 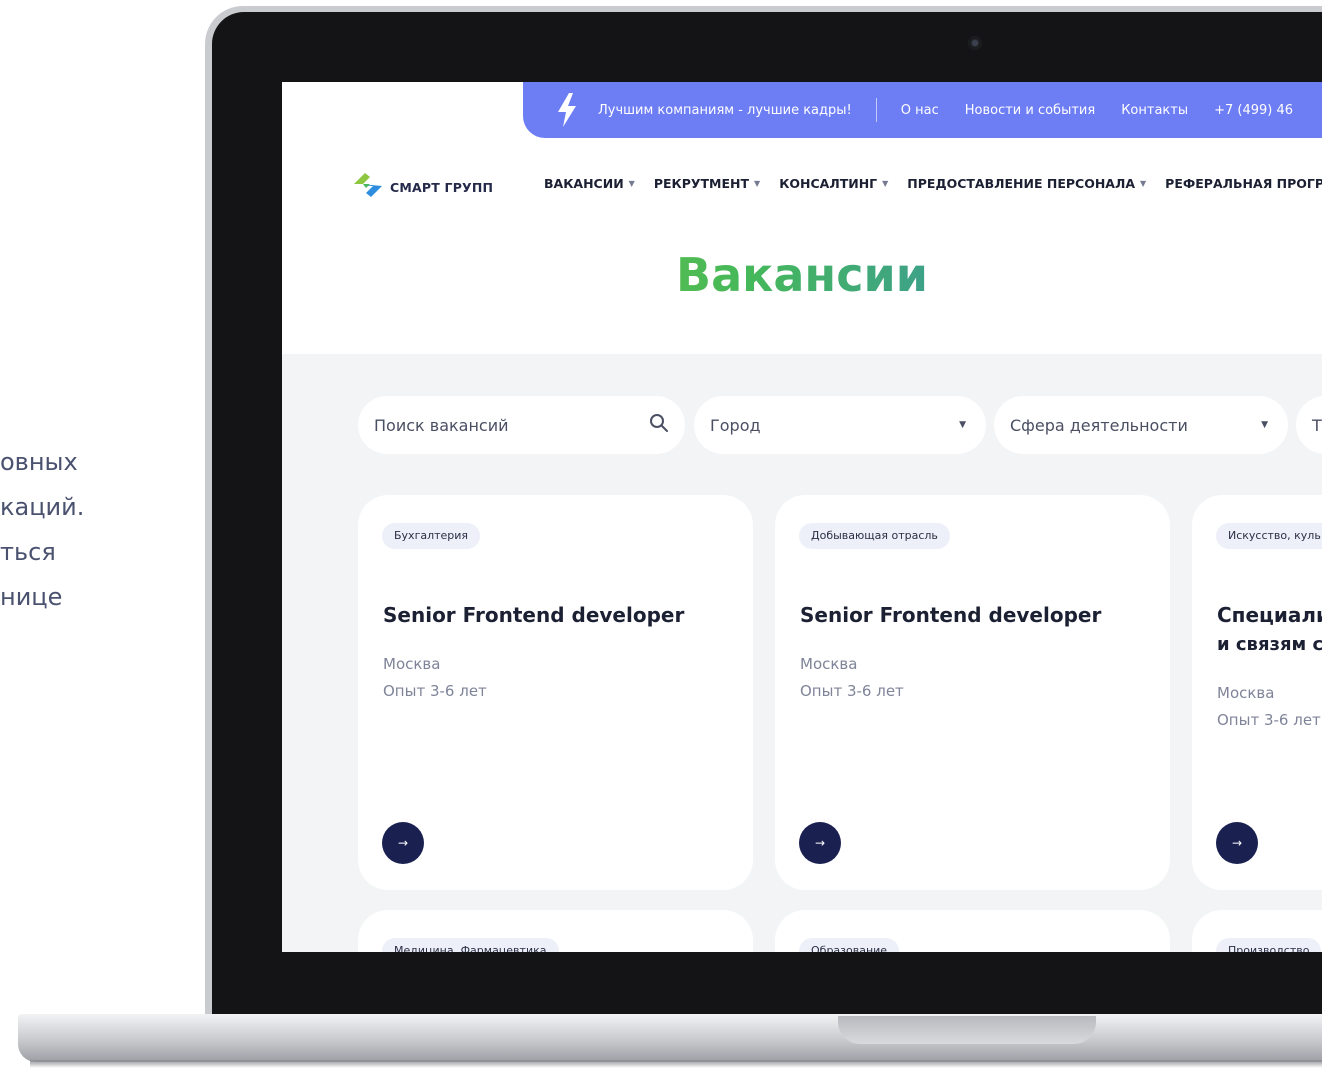 What do you see at coordinates (975, 43) in the screenshot?
I see `webcam-icon` at bounding box center [975, 43].